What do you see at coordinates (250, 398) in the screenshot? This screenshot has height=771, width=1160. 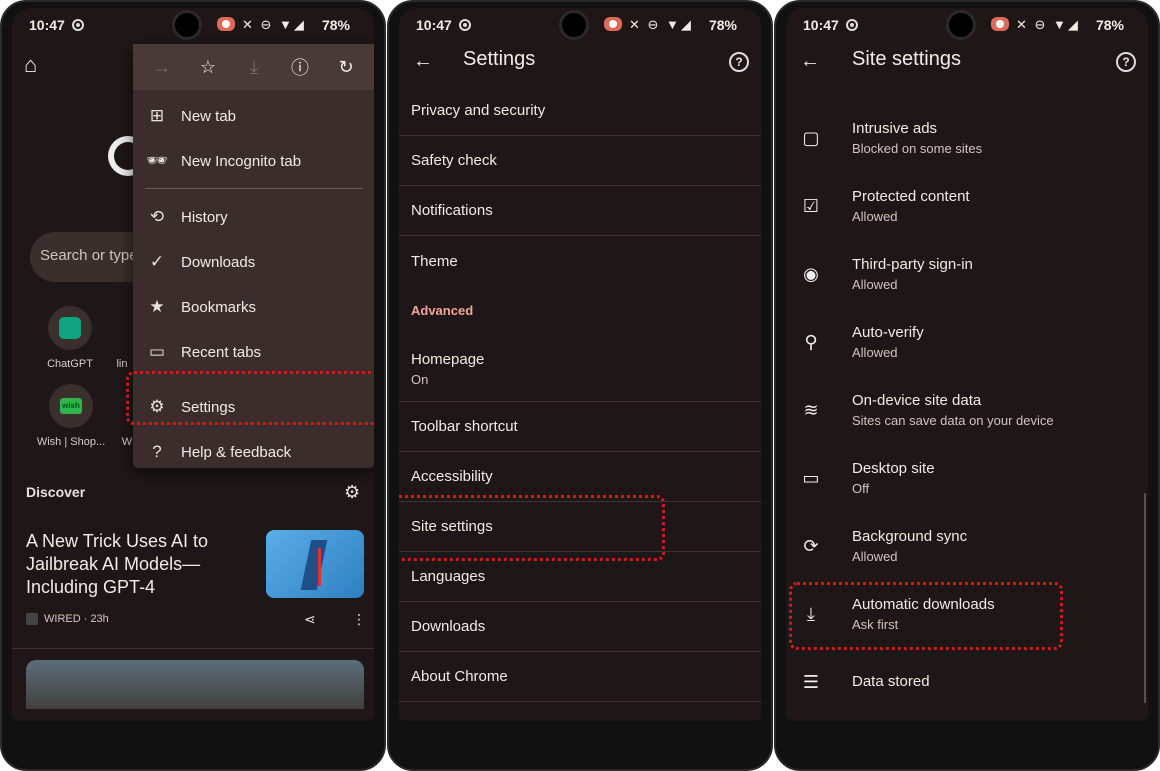 I see `settings-highlight` at bounding box center [250, 398].